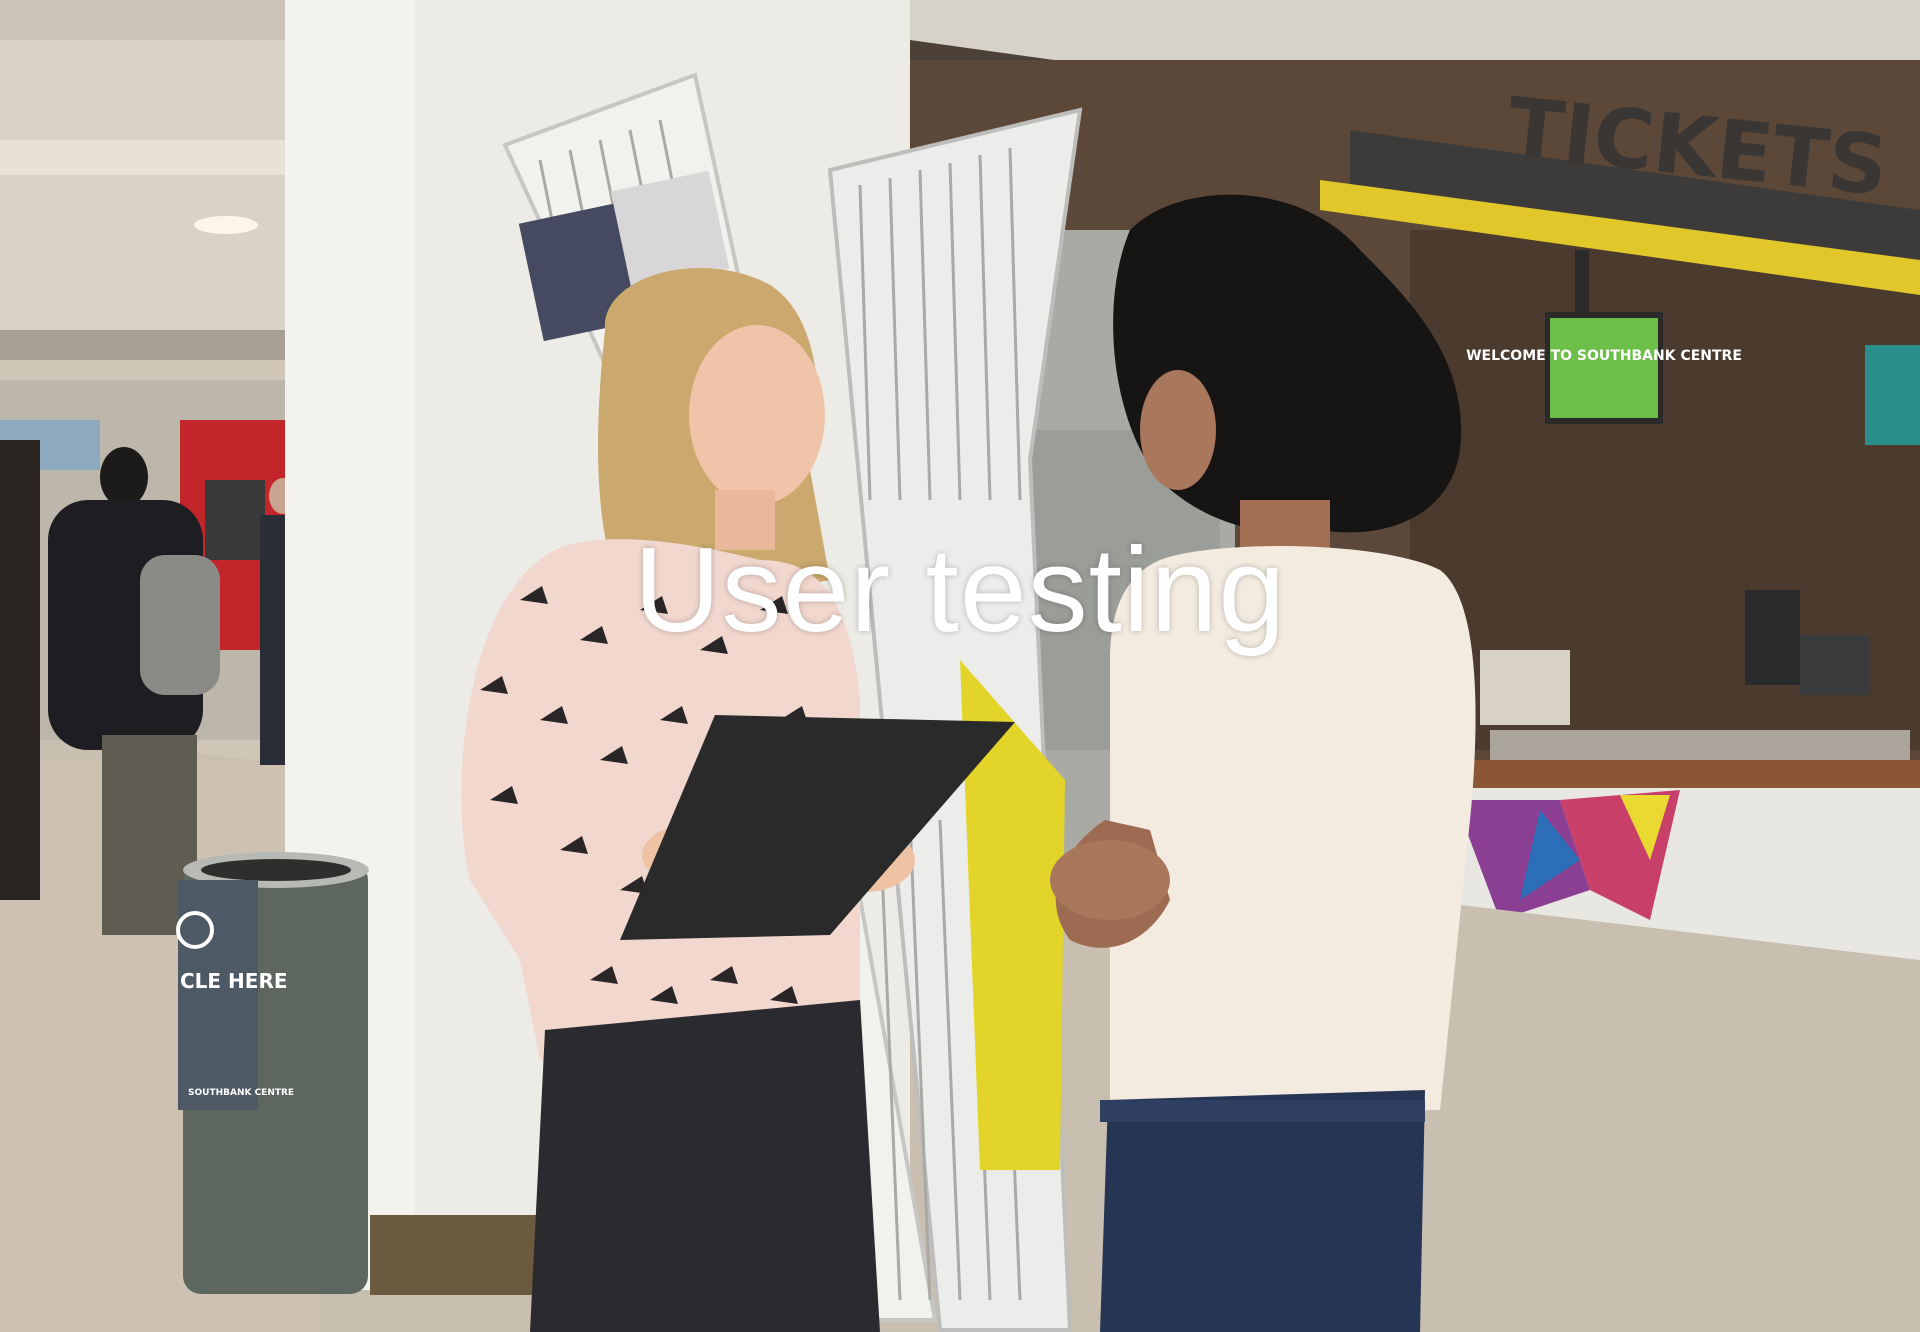 This screenshot has width=1920, height=1332. What do you see at coordinates (234, 981) in the screenshot?
I see `recycle-label: CLE HERE` at bounding box center [234, 981].